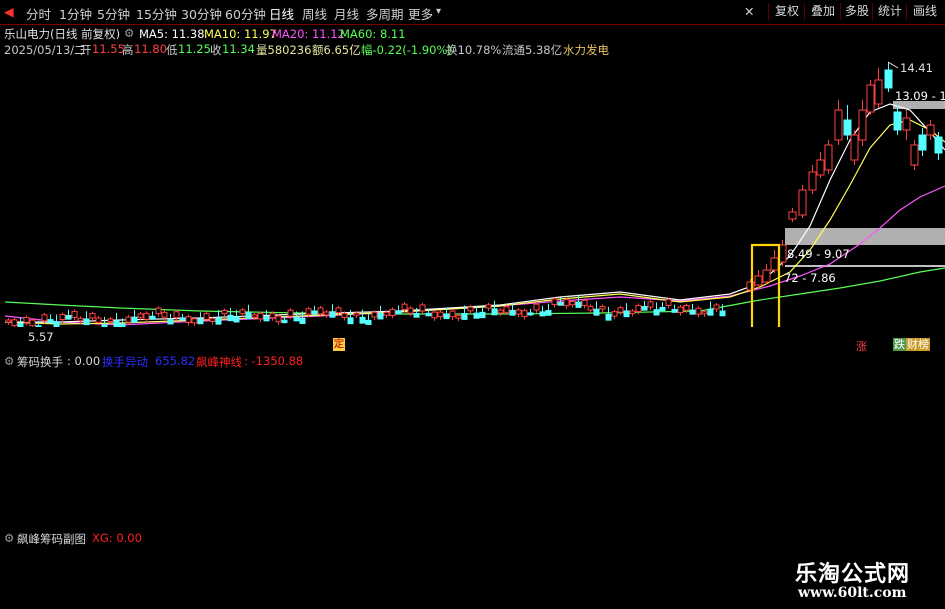 The image size is (945, 609). Describe the element at coordinates (893, 65) in the screenshot. I see `high-arrow-icon` at that location.